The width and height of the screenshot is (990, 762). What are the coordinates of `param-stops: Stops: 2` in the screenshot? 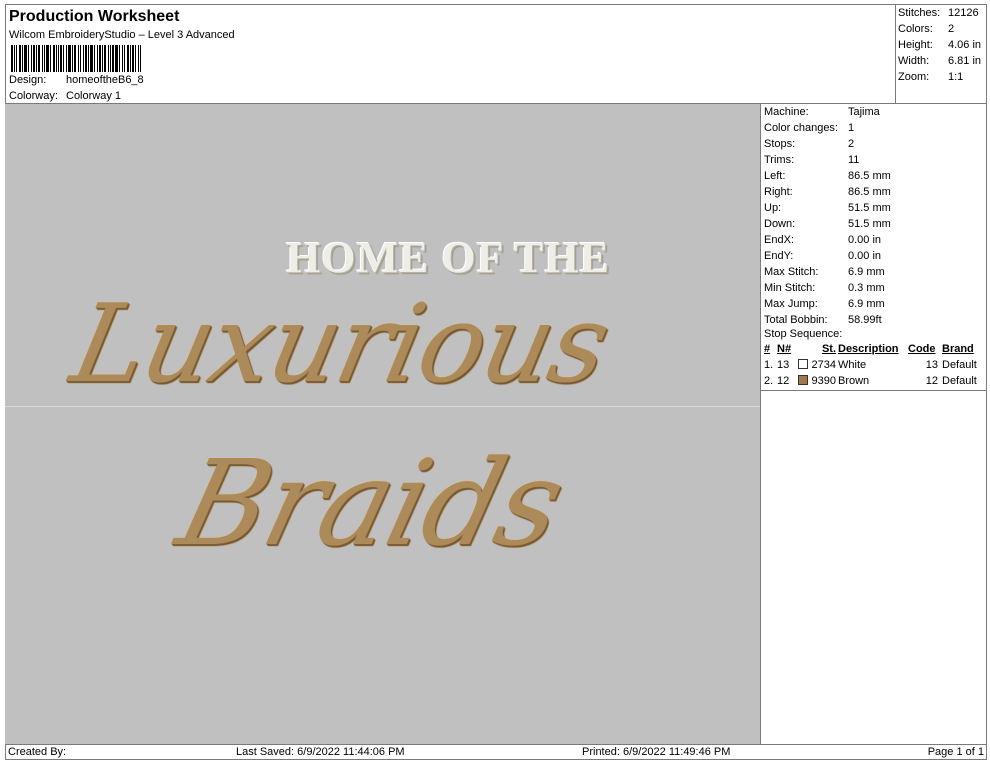 It's located at (809, 144).